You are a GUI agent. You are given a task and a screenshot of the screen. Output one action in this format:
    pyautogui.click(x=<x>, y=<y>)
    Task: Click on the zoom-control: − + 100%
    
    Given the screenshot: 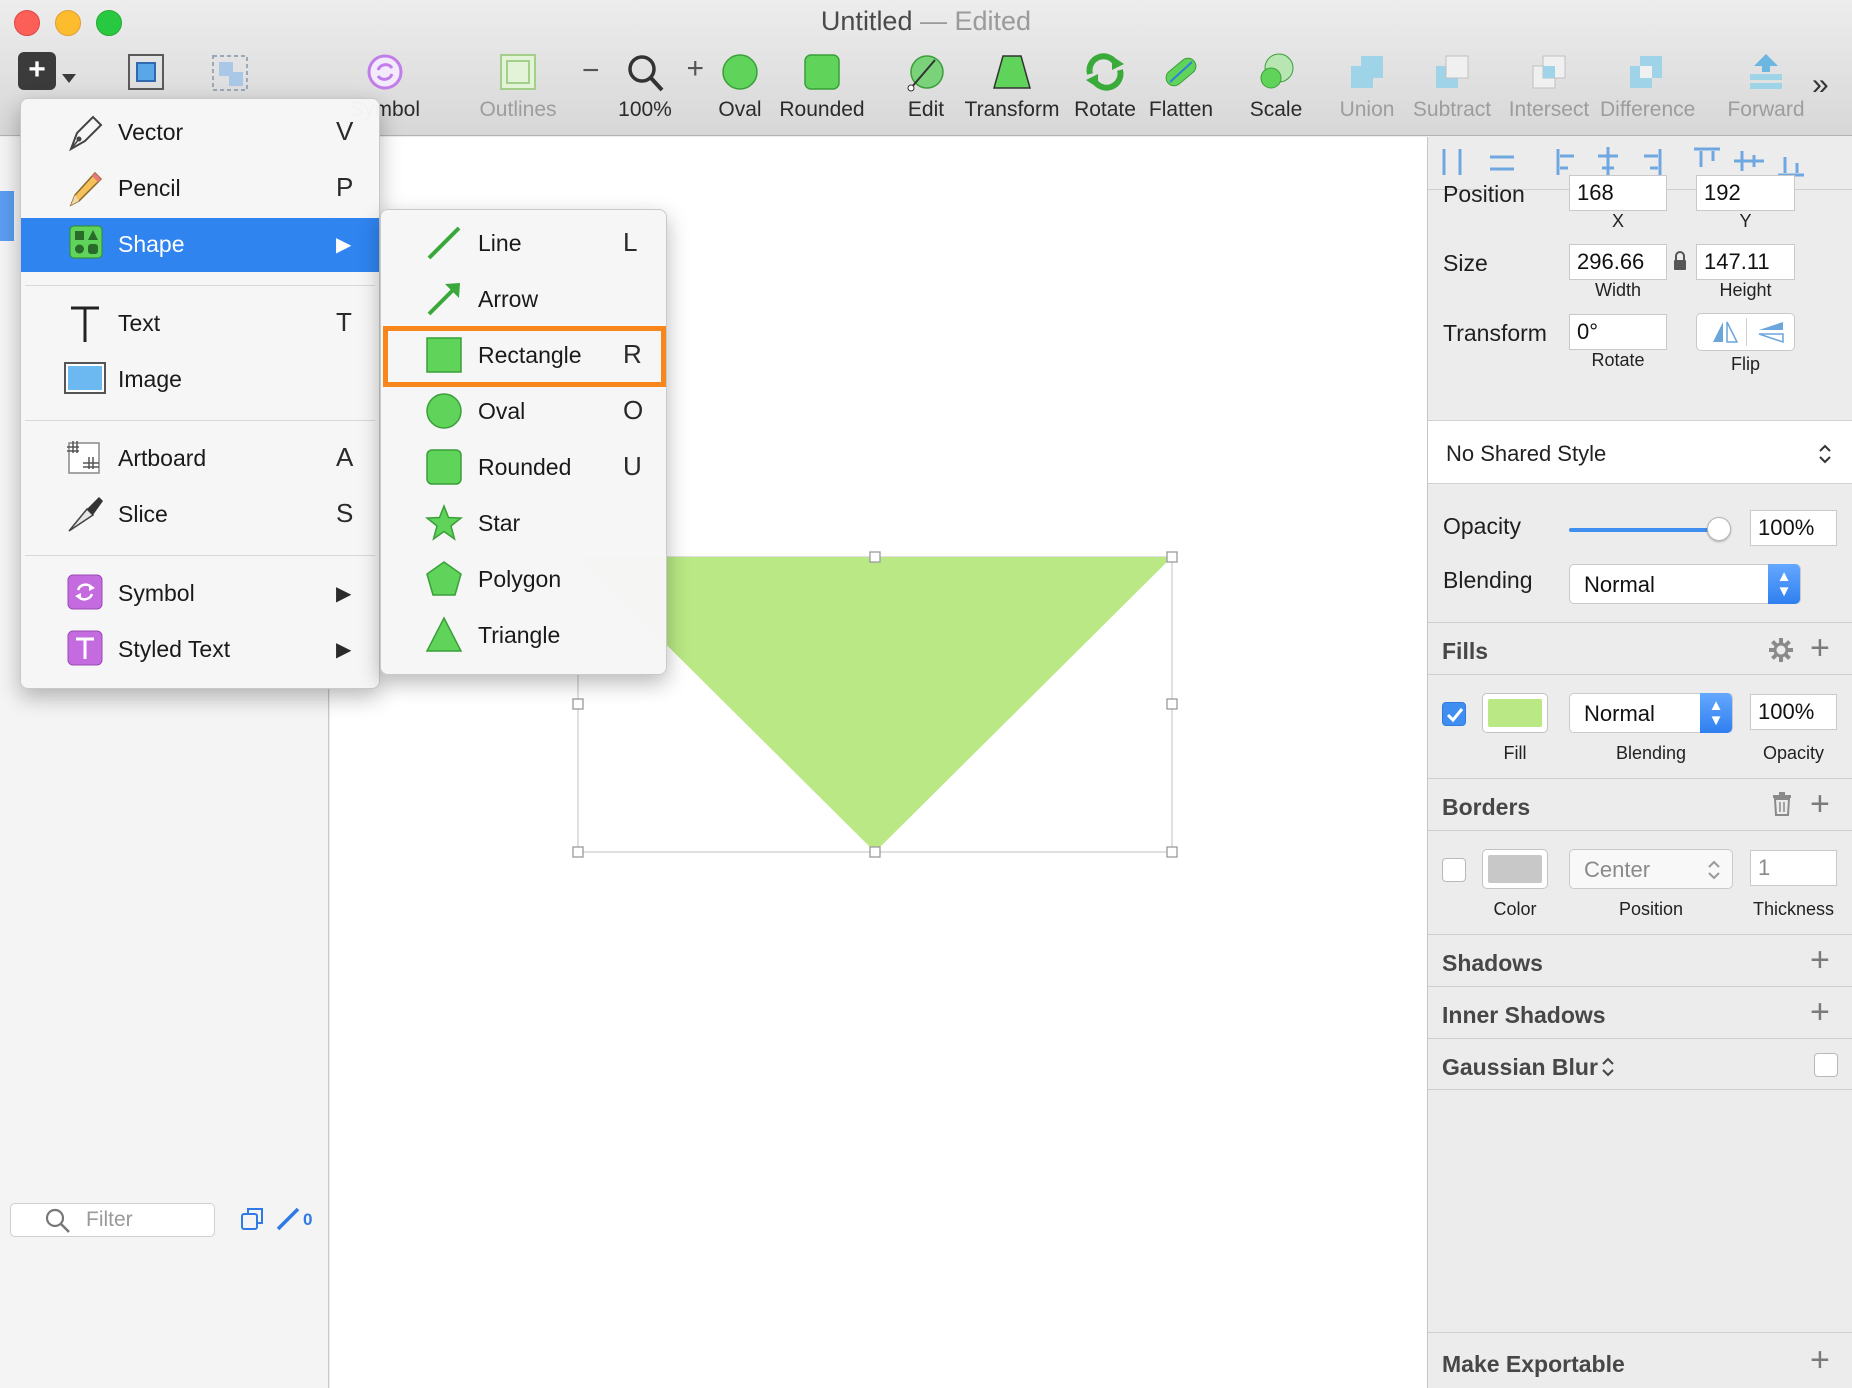 What is the action you would take?
    pyautogui.click(x=645, y=88)
    